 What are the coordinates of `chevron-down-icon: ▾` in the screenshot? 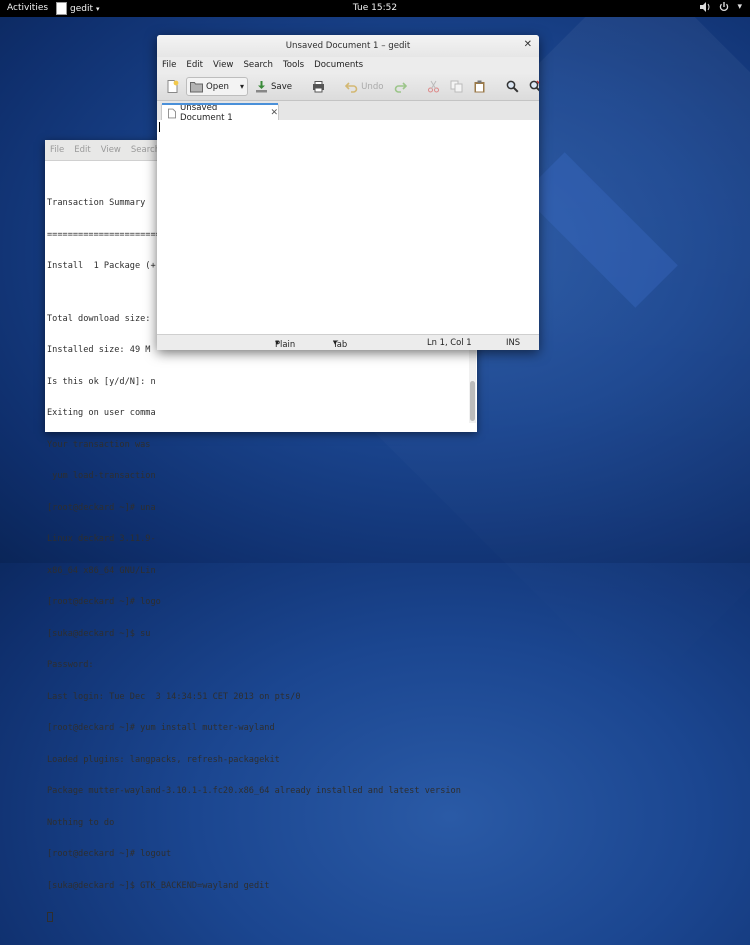 It's located at (739, 8).